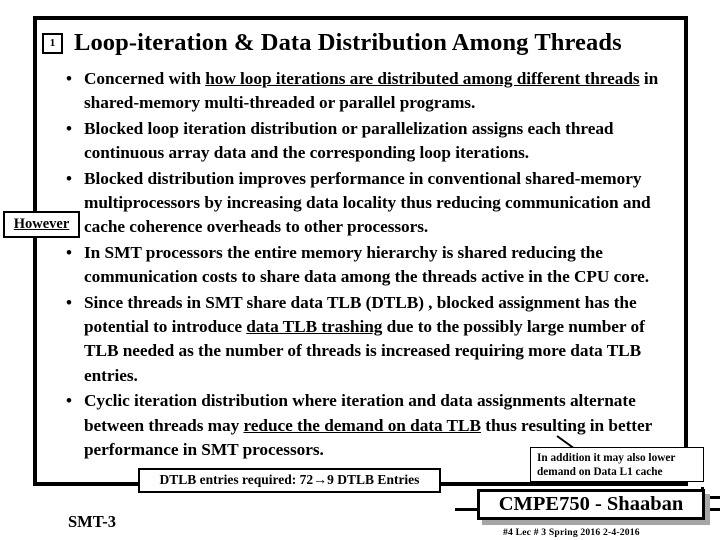 The width and height of the screenshot is (720, 540). What do you see at coordinates (320, 480) in the screenshot?
I see `right-arrow-icon: →` at bounding box center [320, 480].